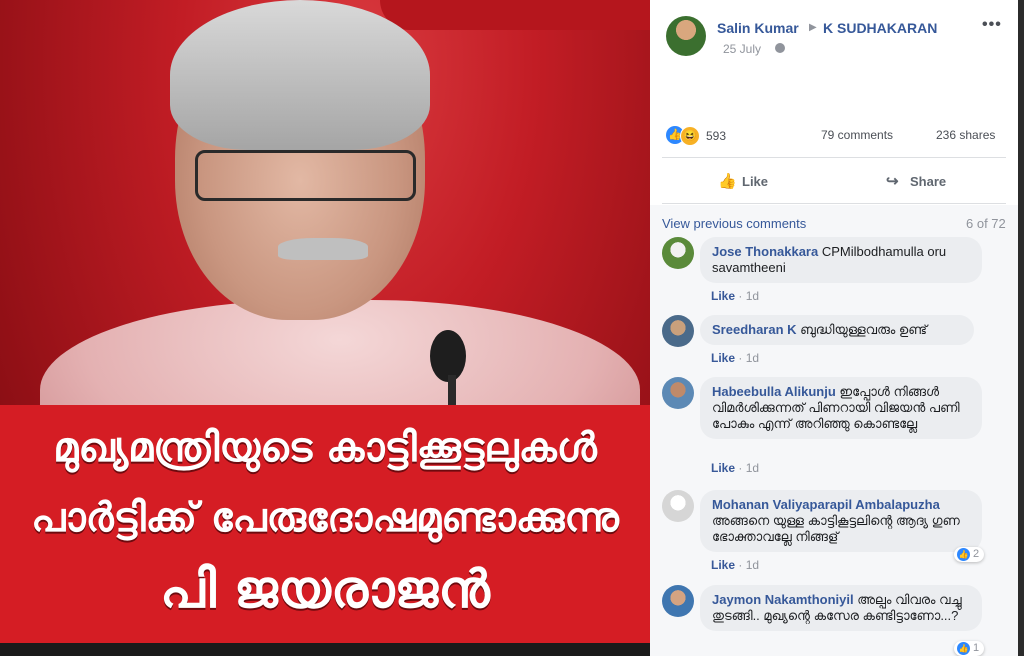 The width and height of the screenshot is (1024, 656). What do you see at coordinates (727, 181) in the screenshot?
I see `thumbs-up-icon: 👍` at bounding box center [727, 181].